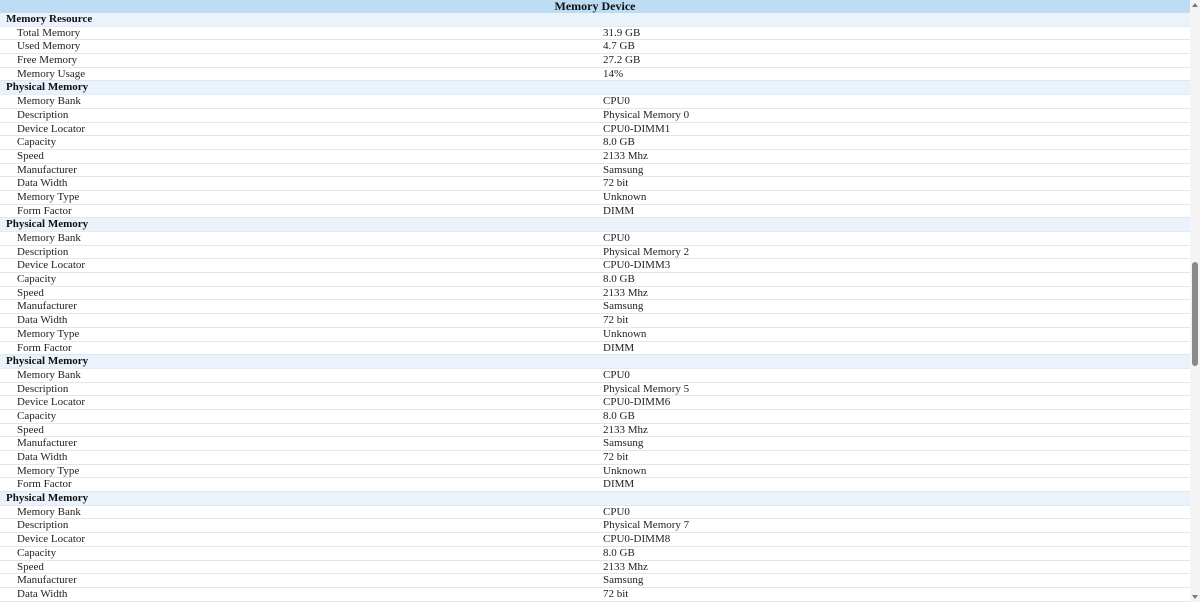 The image size is (1200, 602). I want to click on scroll-up-arrow-icon, so click(1195, 5).